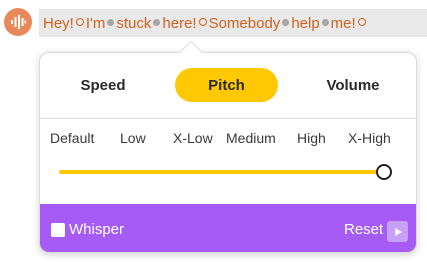  I want to click on tab-speed: Speed, so click(103, 85).